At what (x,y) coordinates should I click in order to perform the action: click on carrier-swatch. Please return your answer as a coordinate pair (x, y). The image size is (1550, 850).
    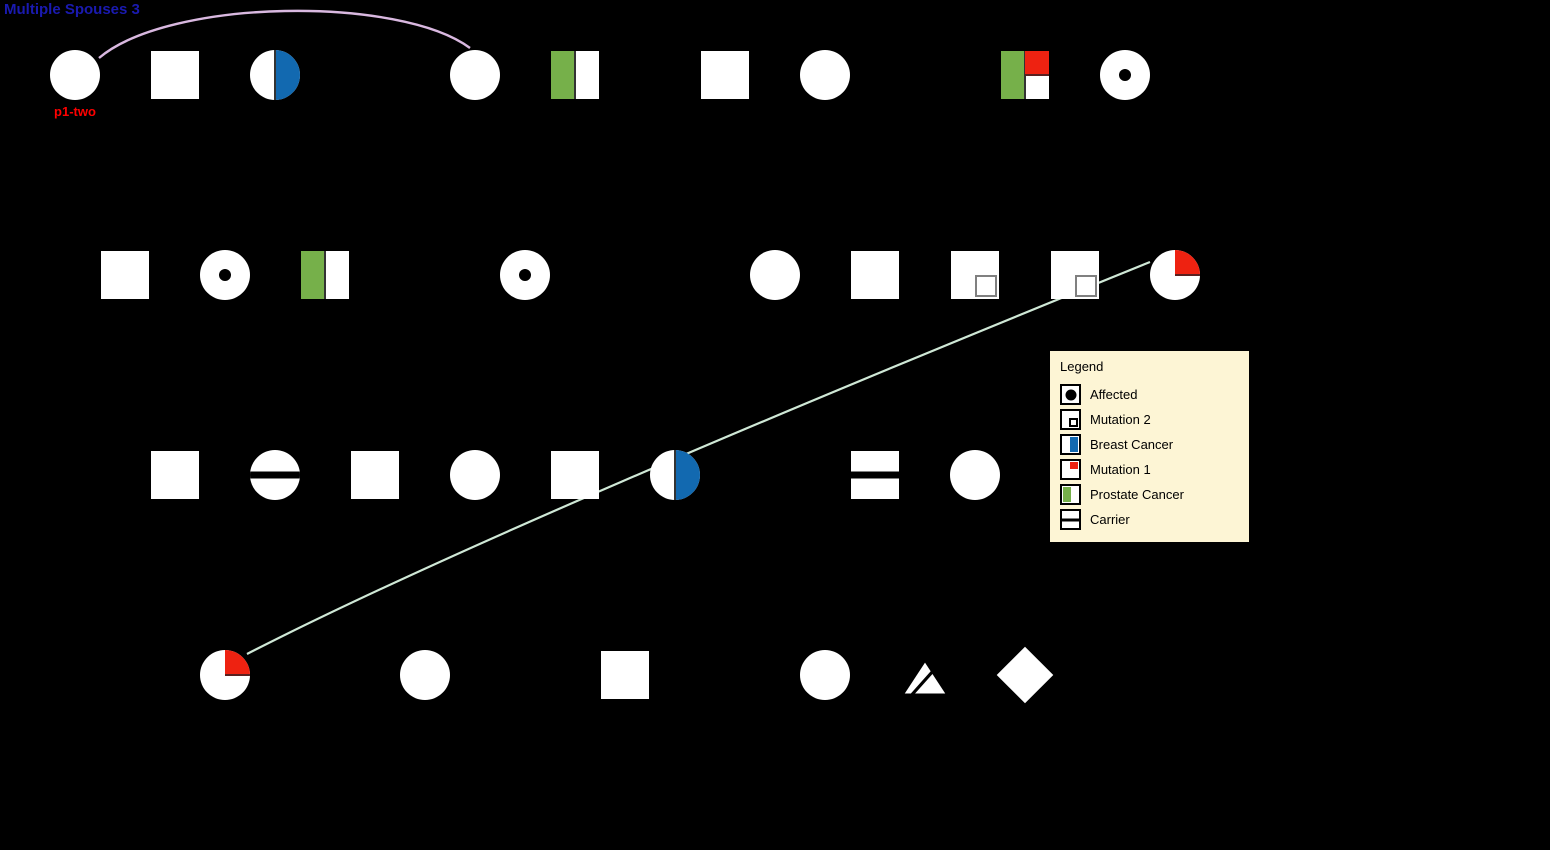
    Looking at the image, I should click on (1070, 519).